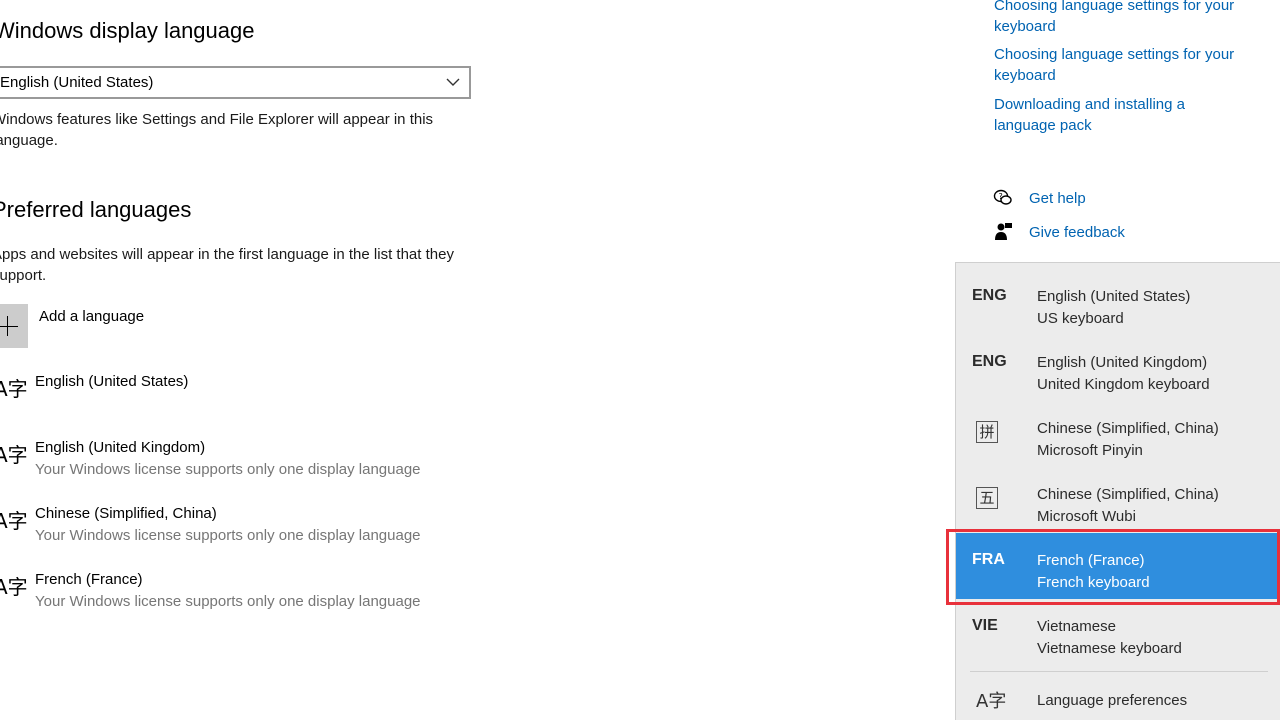  I want to click on language-list-item: A字 English (United States), so click(235, 393).